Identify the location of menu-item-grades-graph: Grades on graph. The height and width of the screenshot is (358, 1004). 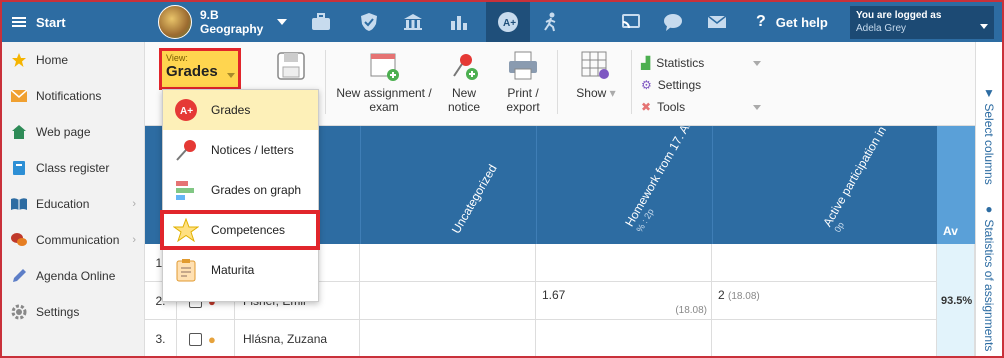
(240, 190).